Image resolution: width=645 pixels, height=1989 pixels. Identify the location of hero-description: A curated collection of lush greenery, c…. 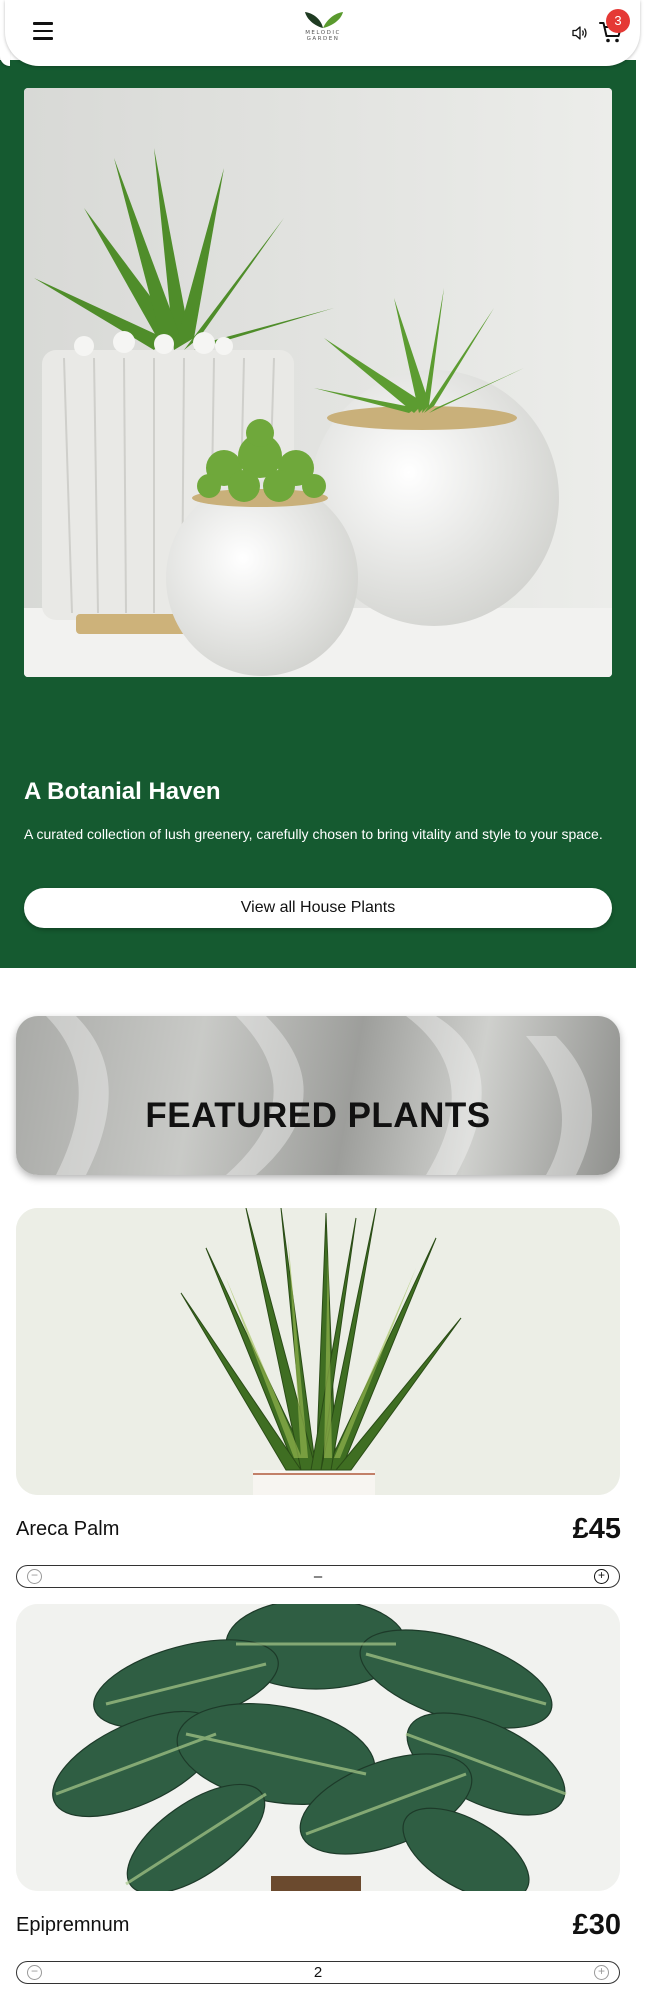
(313, 834).